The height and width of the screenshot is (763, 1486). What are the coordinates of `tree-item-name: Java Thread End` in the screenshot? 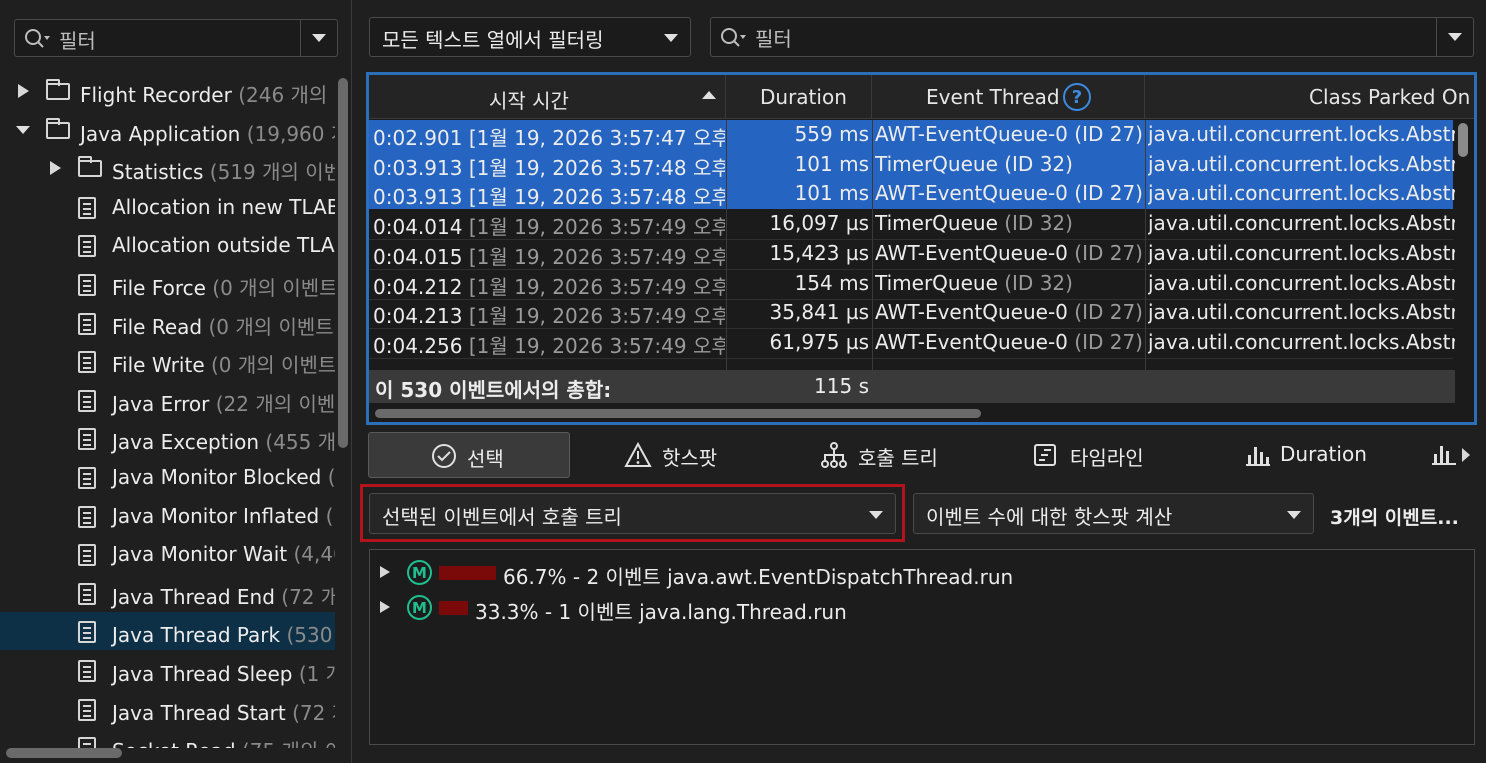 It's located at (193, 596).